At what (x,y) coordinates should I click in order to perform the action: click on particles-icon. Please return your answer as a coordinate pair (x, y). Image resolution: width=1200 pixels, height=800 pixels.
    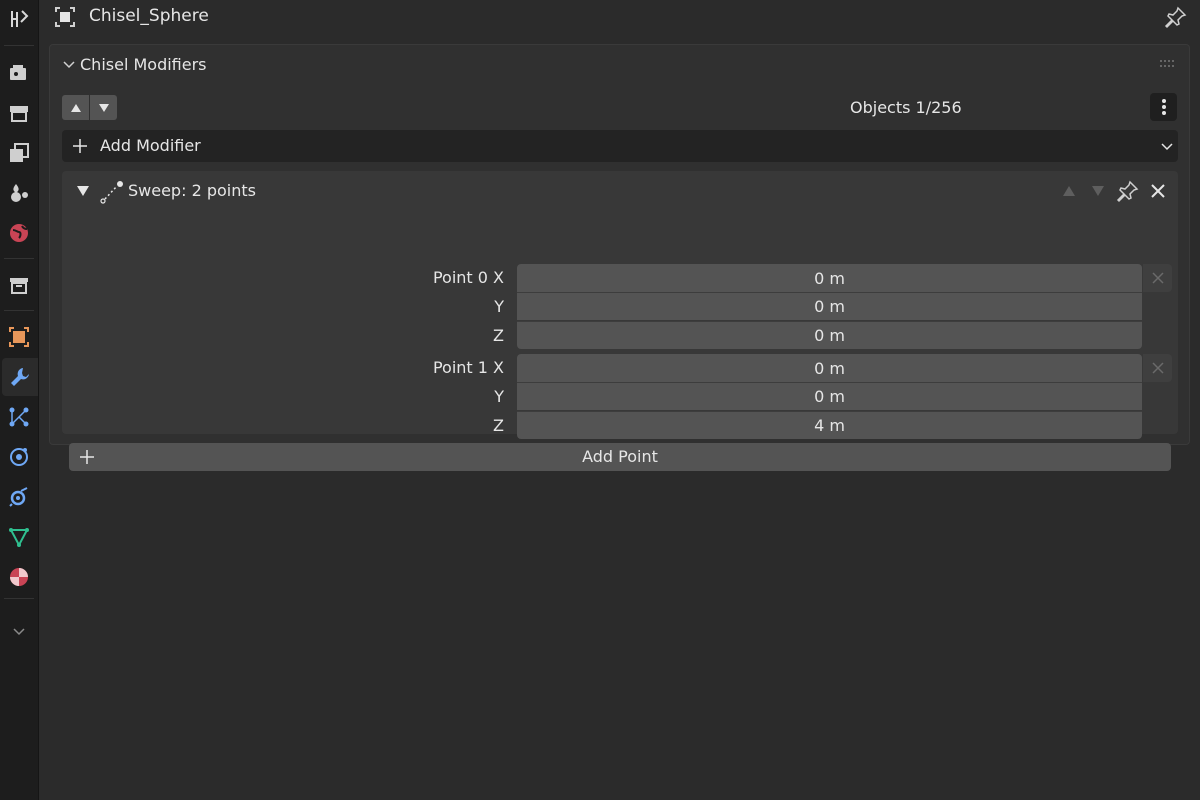
    Looking at the image, I should click on (19, 417).